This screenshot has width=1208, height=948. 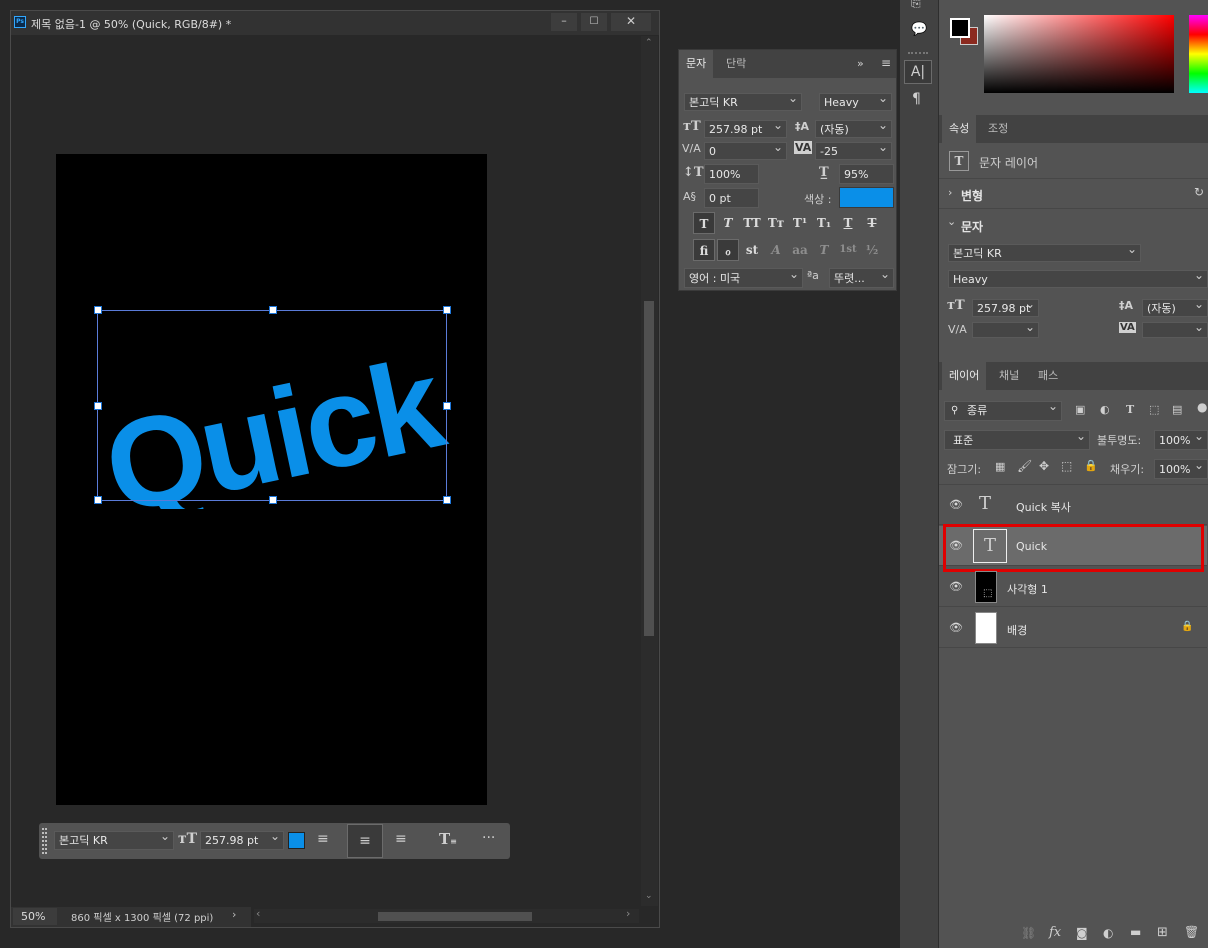 I want to click on collapse-panel-icon: », so click(x=860, y=63).